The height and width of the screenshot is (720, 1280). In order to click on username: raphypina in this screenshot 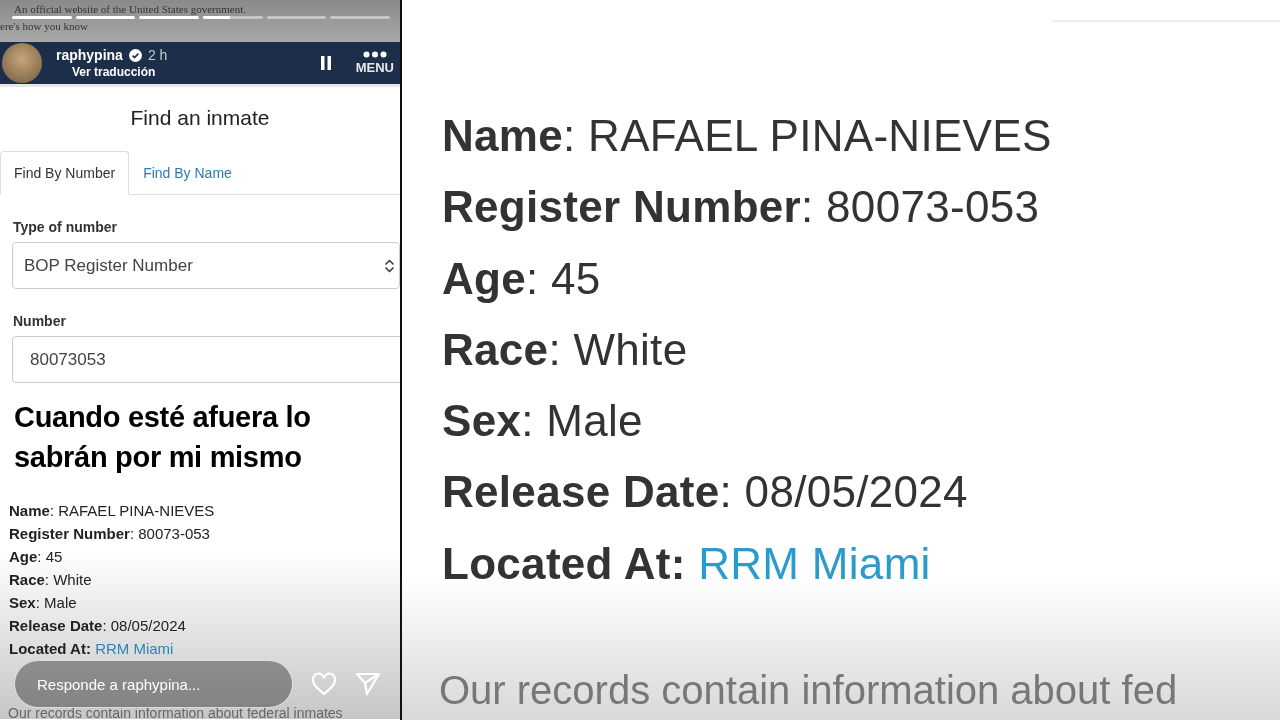, I will do `click(89, 55)`.